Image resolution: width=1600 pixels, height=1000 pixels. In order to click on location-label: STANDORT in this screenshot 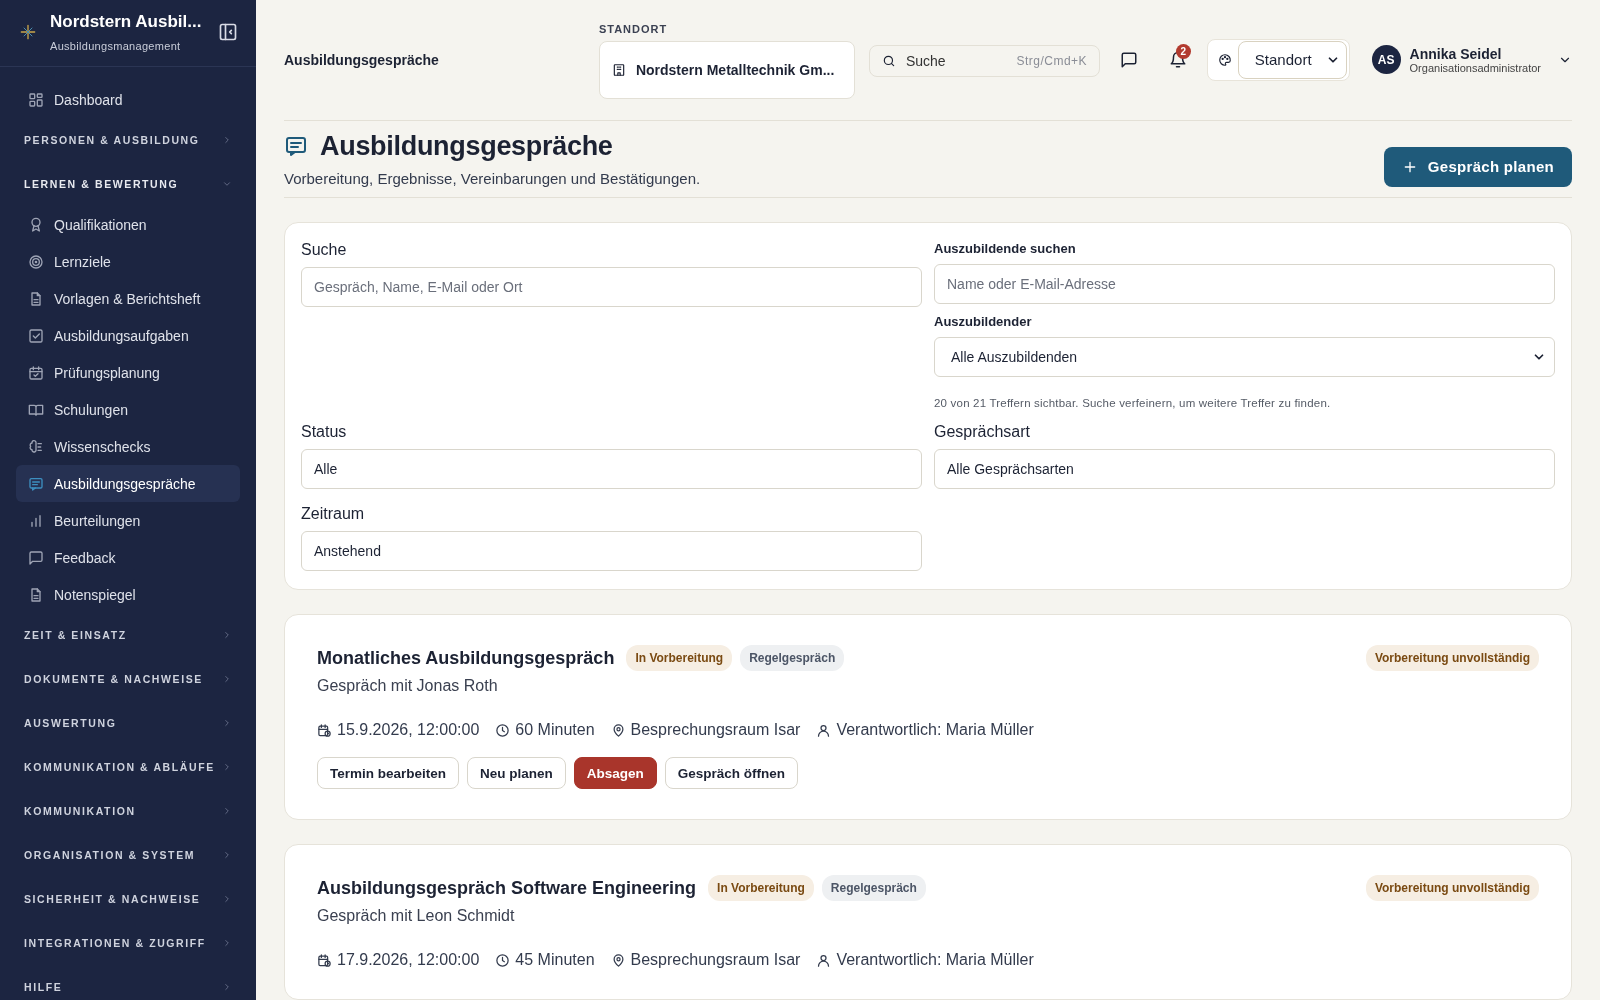, I will do `click(633, 28)`.